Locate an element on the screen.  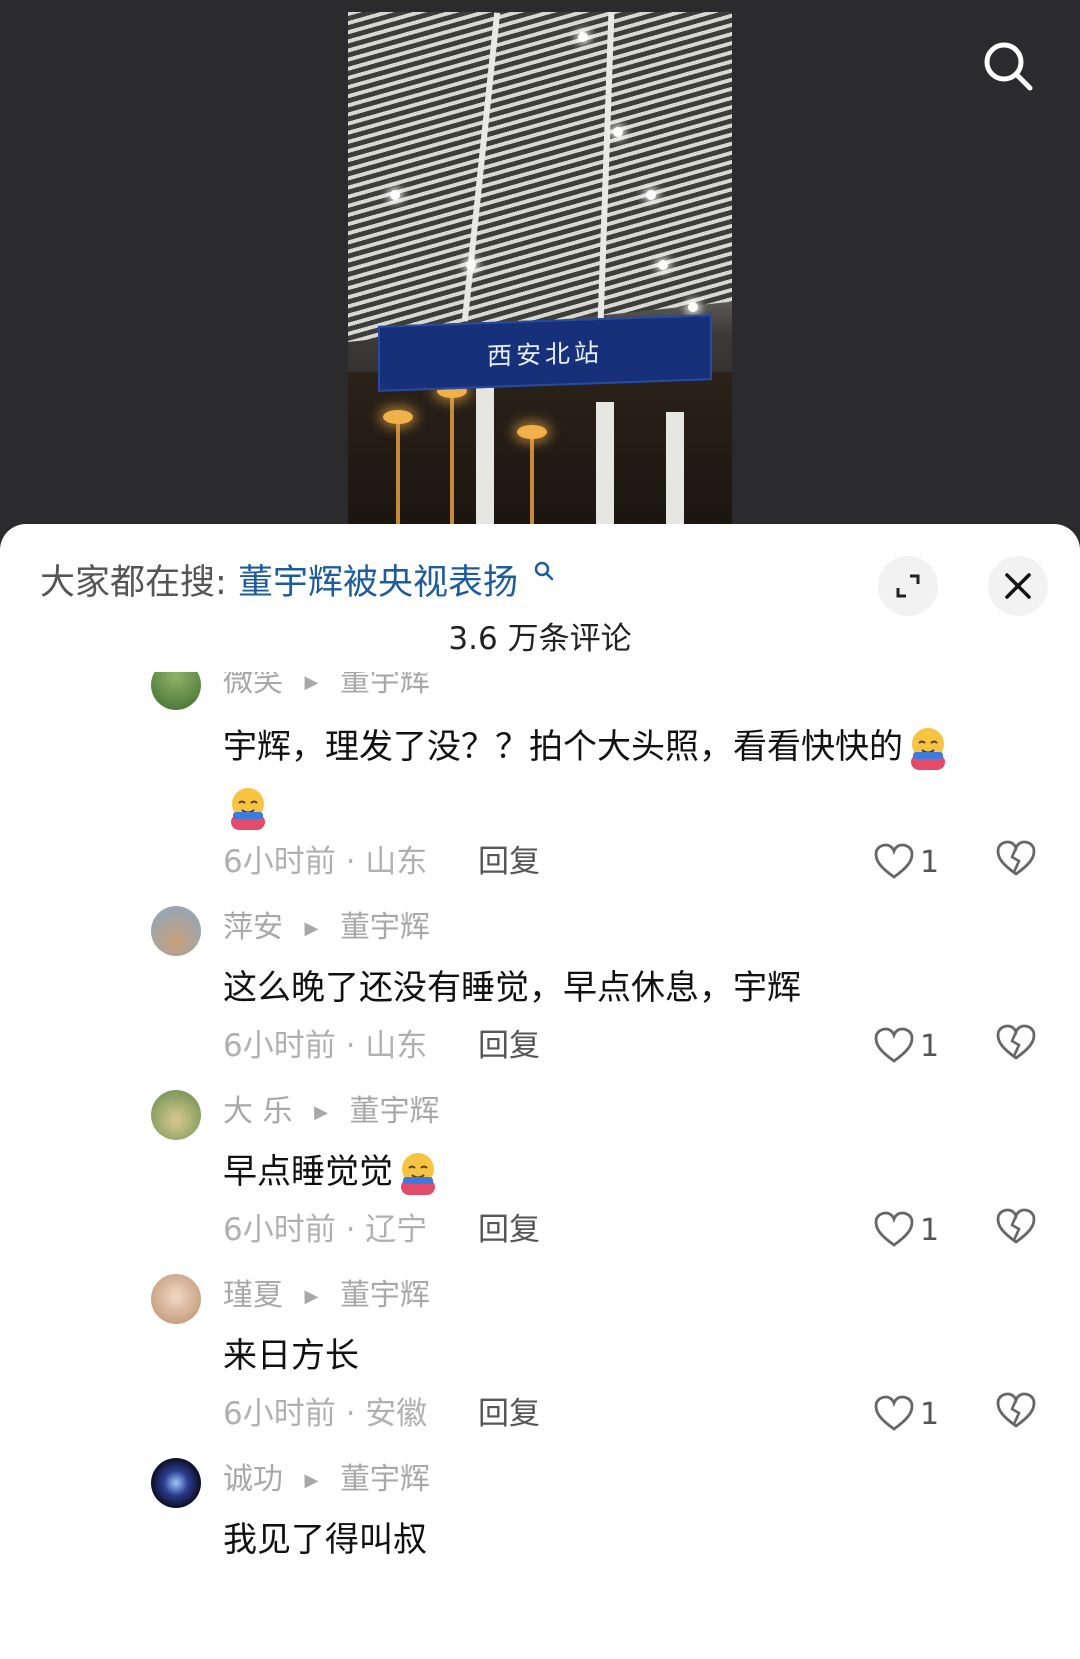
comment-text-content: 宇辉，理发了没？？拍个大头照，看看快快的 is located at coordinates (563, 747).